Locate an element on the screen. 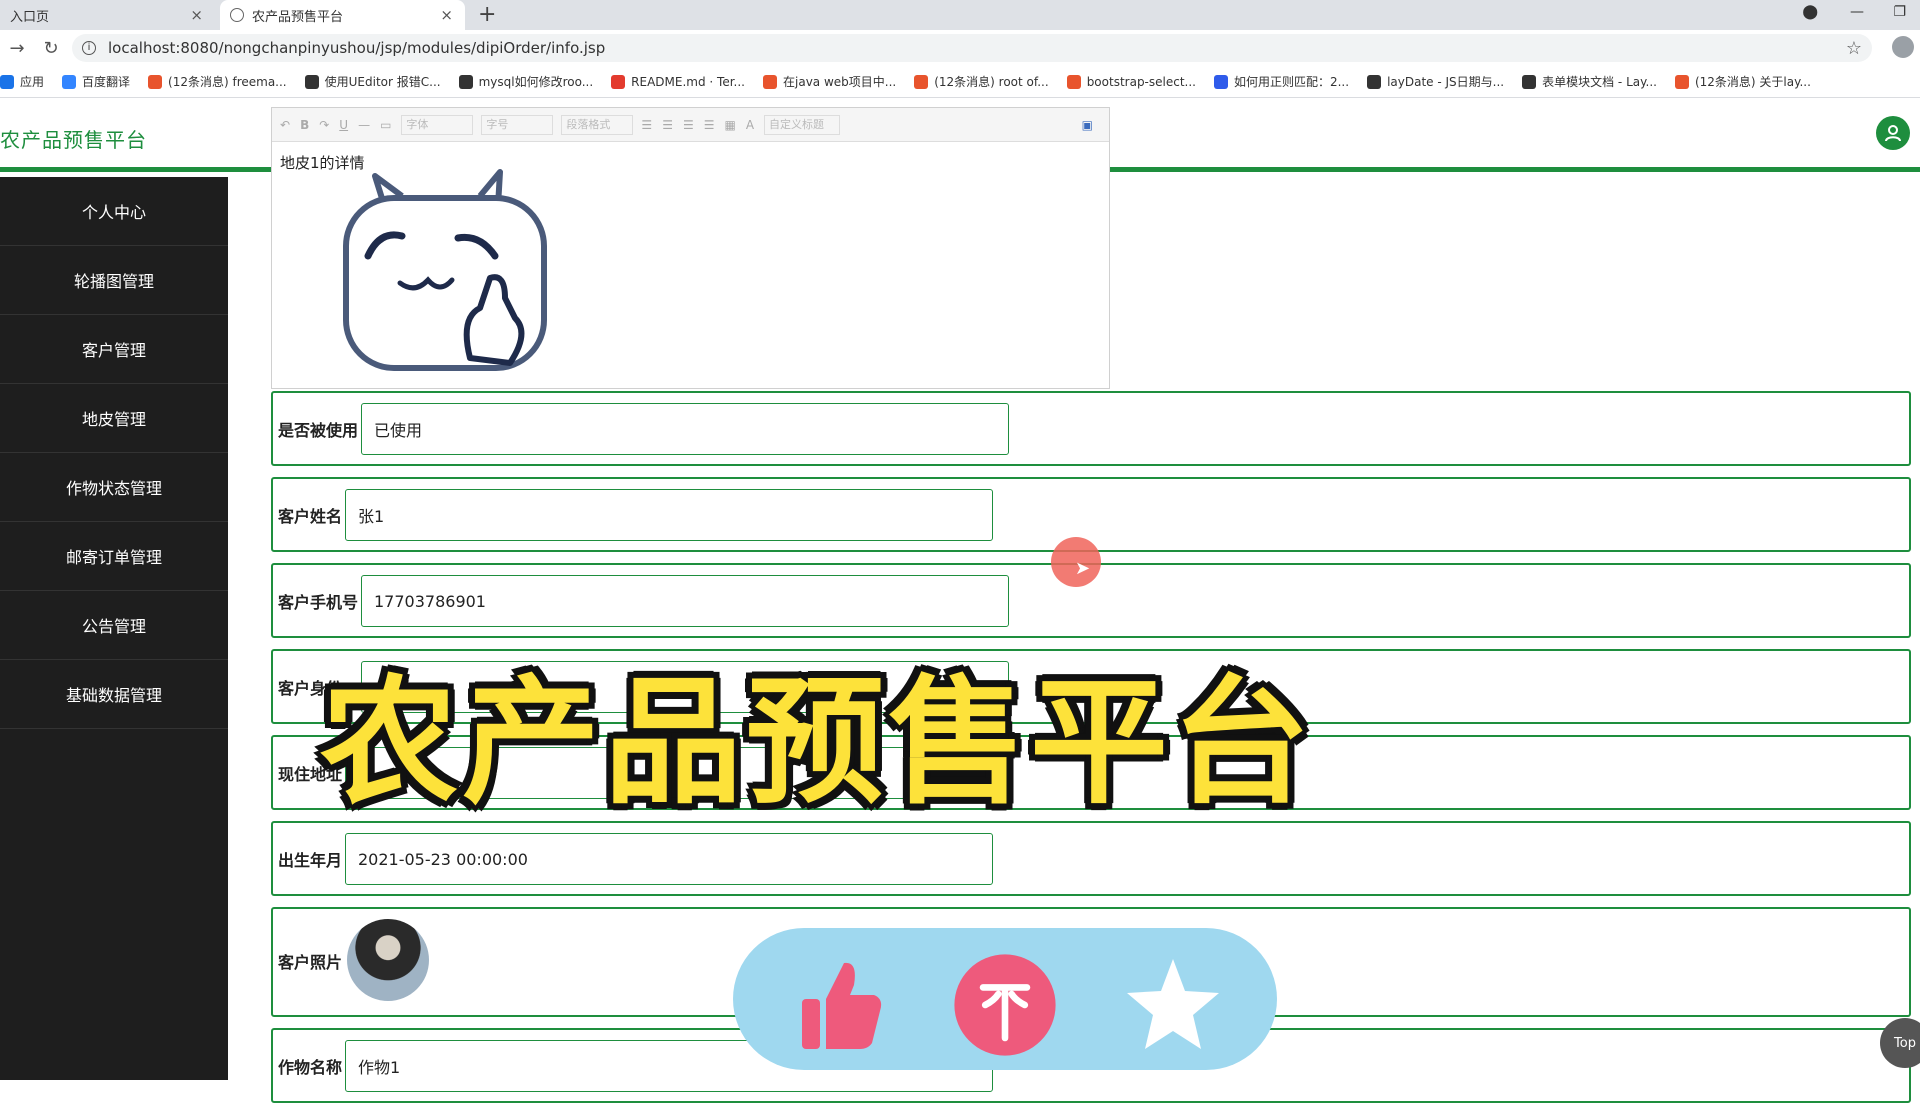 The width and height of the screenshot is (1920, 1103). sidebar-item-label: 邮寄订单管理 is located at coordinates (113, 557).